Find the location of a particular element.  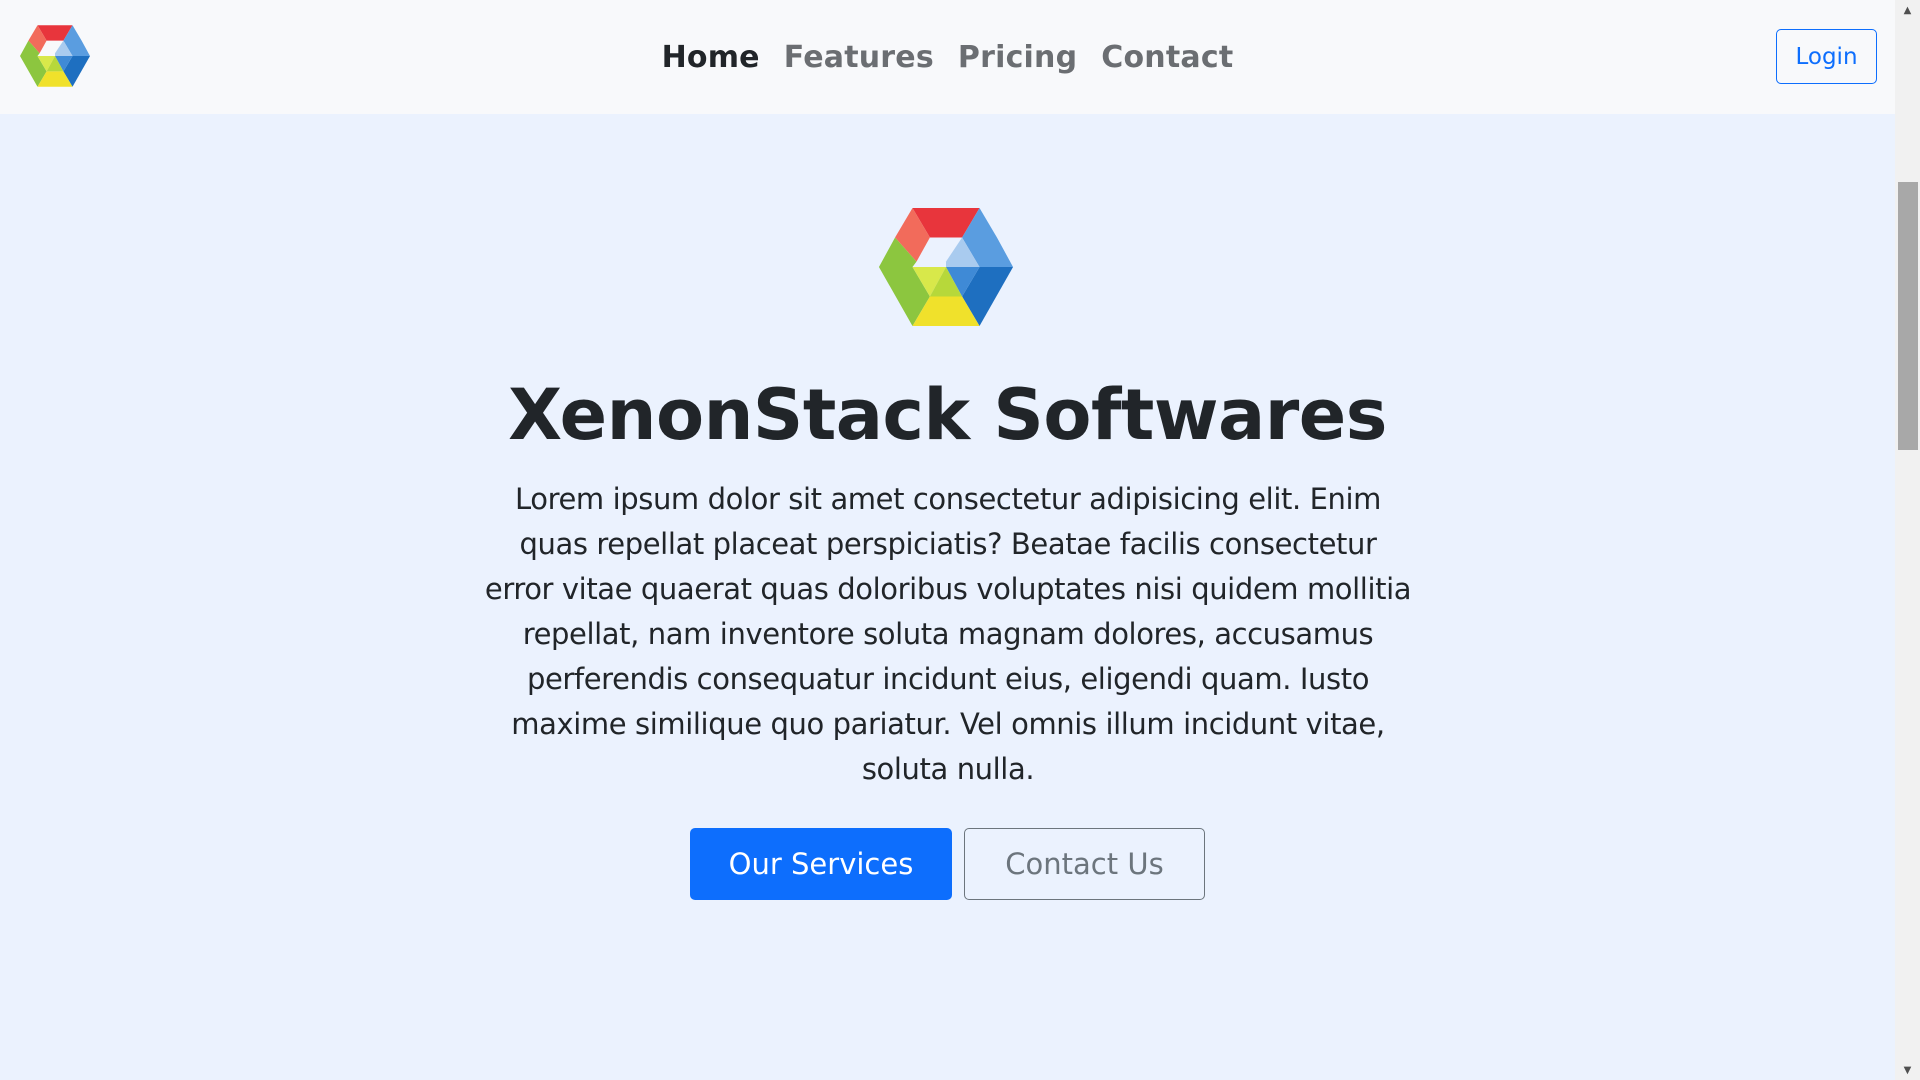

nav-links: Home Features Pricing Contact is located at coordinates (947, 57).